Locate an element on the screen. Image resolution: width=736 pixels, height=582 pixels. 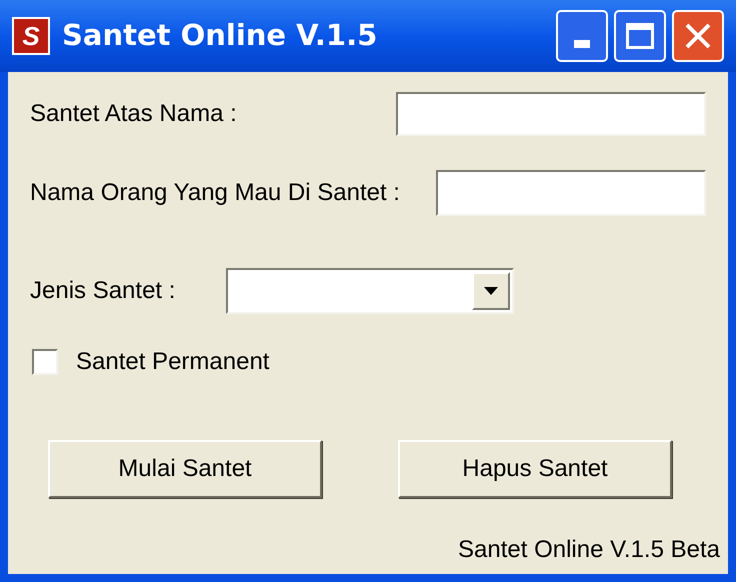
field-label: Santet Atas Nama : is located at coordinates (133, 114).